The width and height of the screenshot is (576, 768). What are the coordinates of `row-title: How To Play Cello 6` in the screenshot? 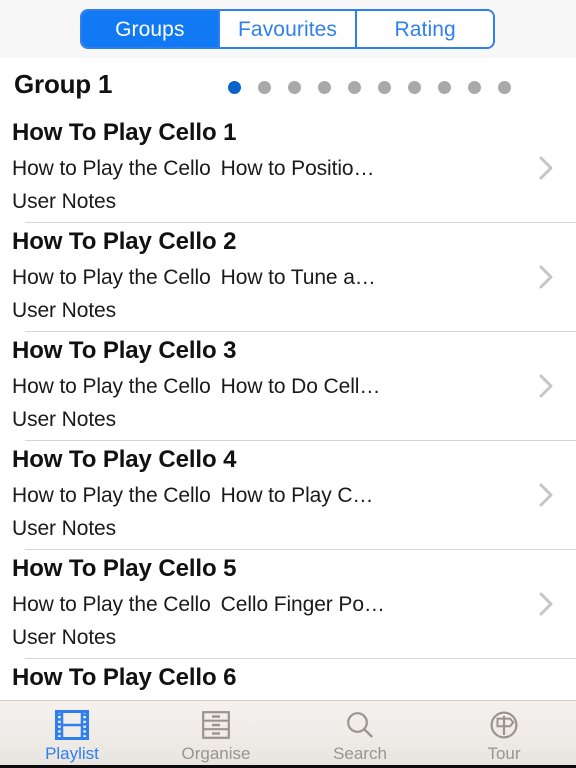 It's located at (124, 677).